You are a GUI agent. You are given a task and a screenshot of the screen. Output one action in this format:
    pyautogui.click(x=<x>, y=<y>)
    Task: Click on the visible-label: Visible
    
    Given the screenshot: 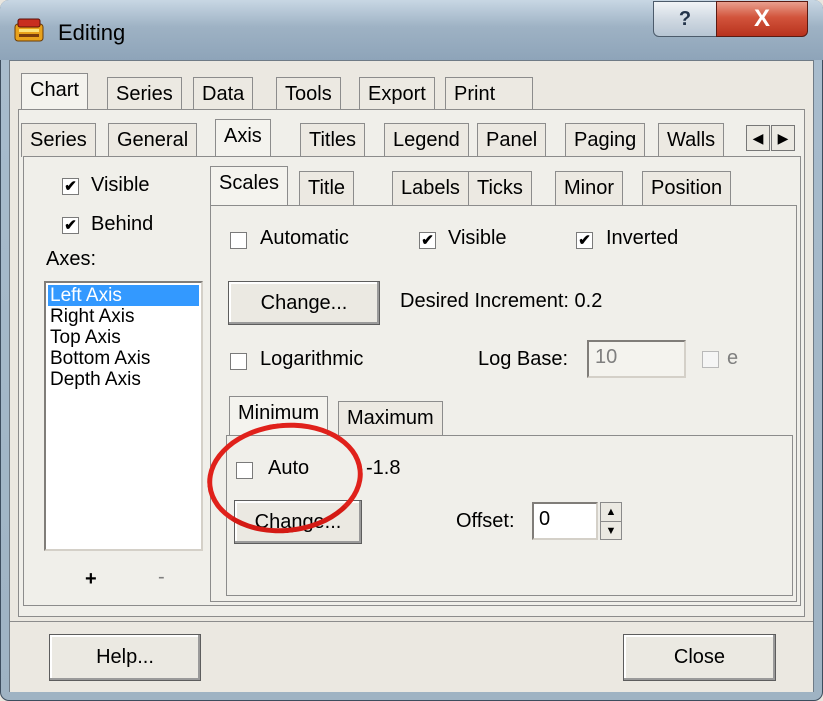 What is the action you would take?
    pyautogui.click(x=120, y=185)
    